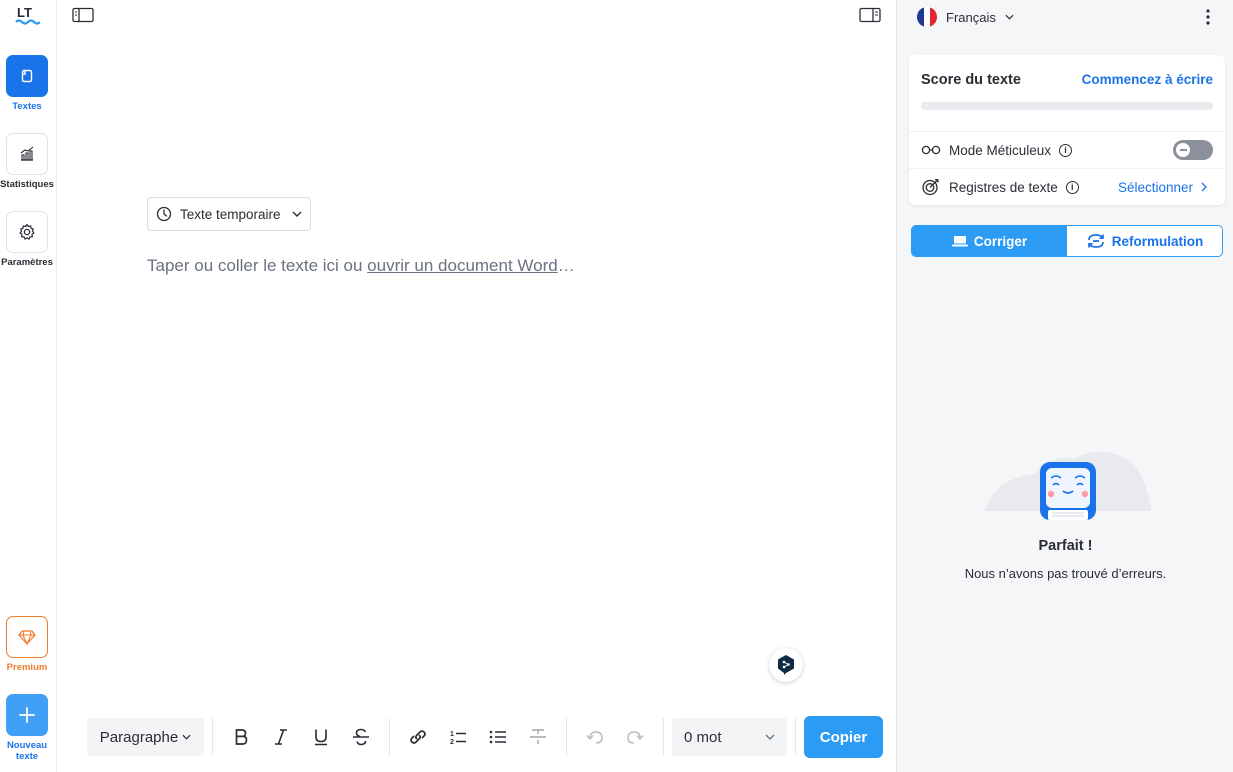 The width and height of the screenshot is (1233, 772). I want to click on bullet-list-button, so click(498, 737).